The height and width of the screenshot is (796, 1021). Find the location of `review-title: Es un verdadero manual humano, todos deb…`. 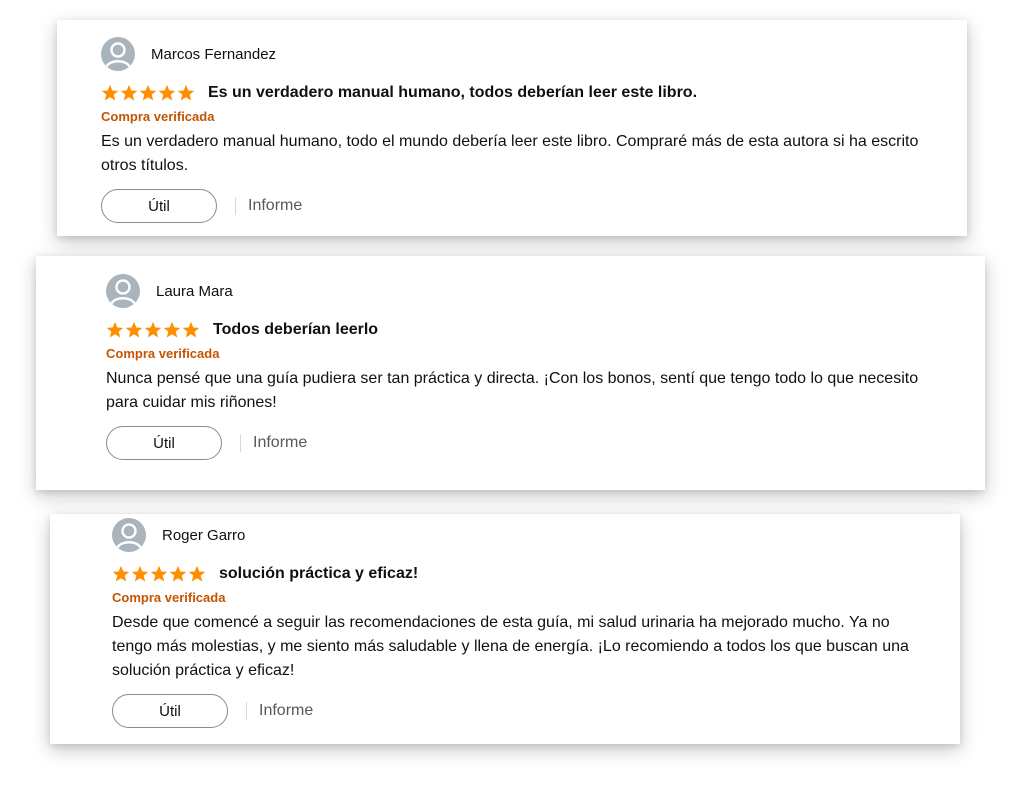

review-title: Es un verdadero manual humano, todos deb… is located at coordinates (452, 93).